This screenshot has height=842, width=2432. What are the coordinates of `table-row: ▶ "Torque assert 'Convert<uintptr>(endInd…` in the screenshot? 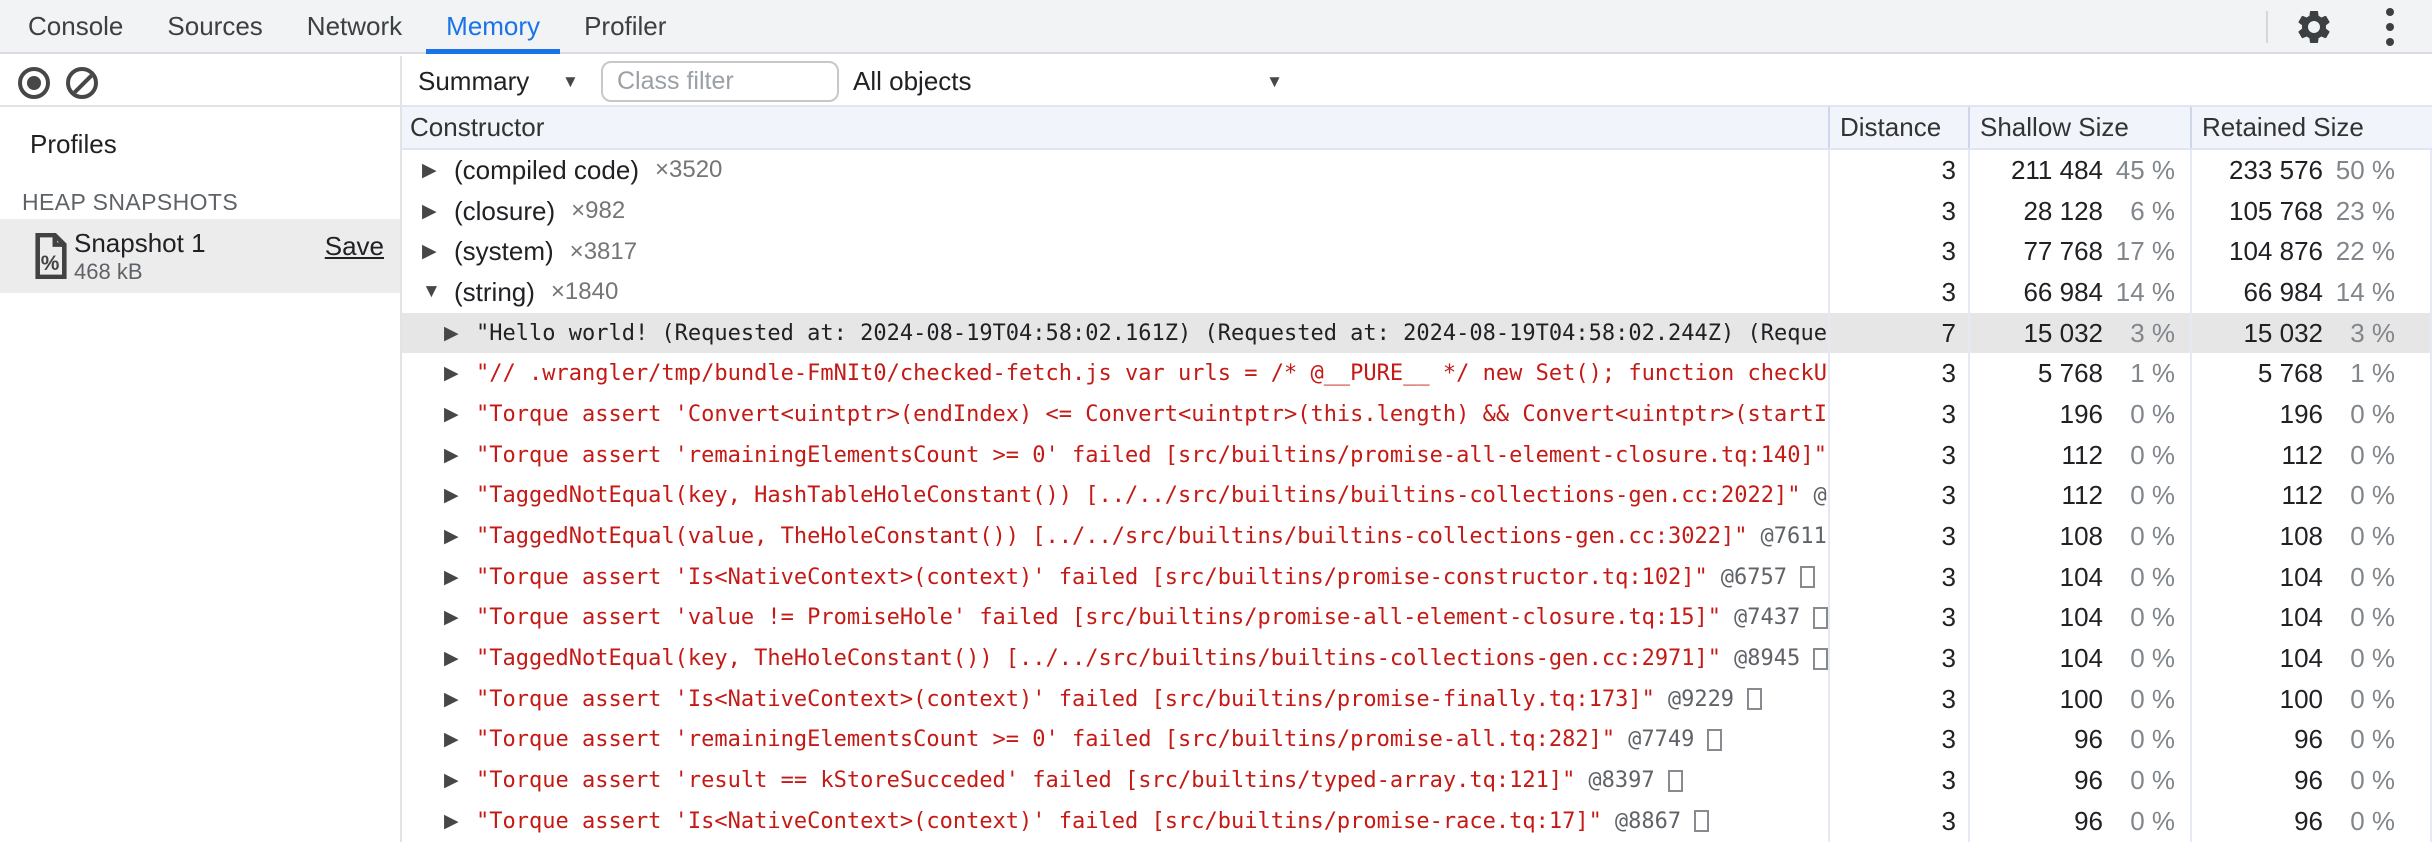 It's located at (1417, 414).